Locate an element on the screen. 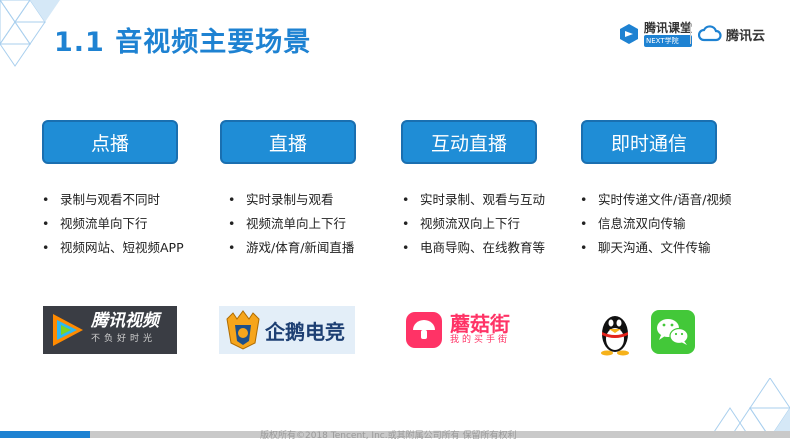 This screenshot has height=441, width=790. list-item: 聊天沟通、文件传输 is located at coordinates (655, 248).